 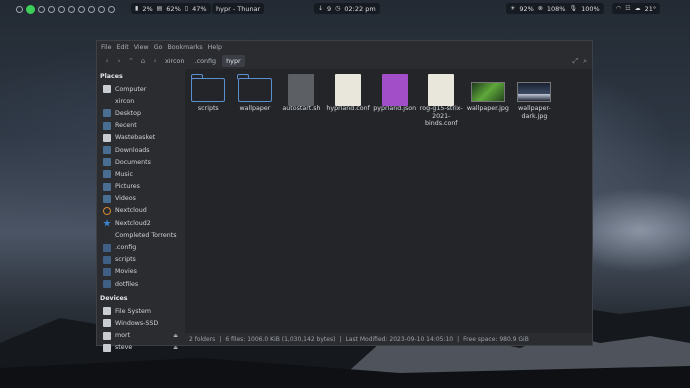 What do you see at coordinates (106, 47) in the screenshot?
I see `menu-file: File` at bounding box center [106, 47].